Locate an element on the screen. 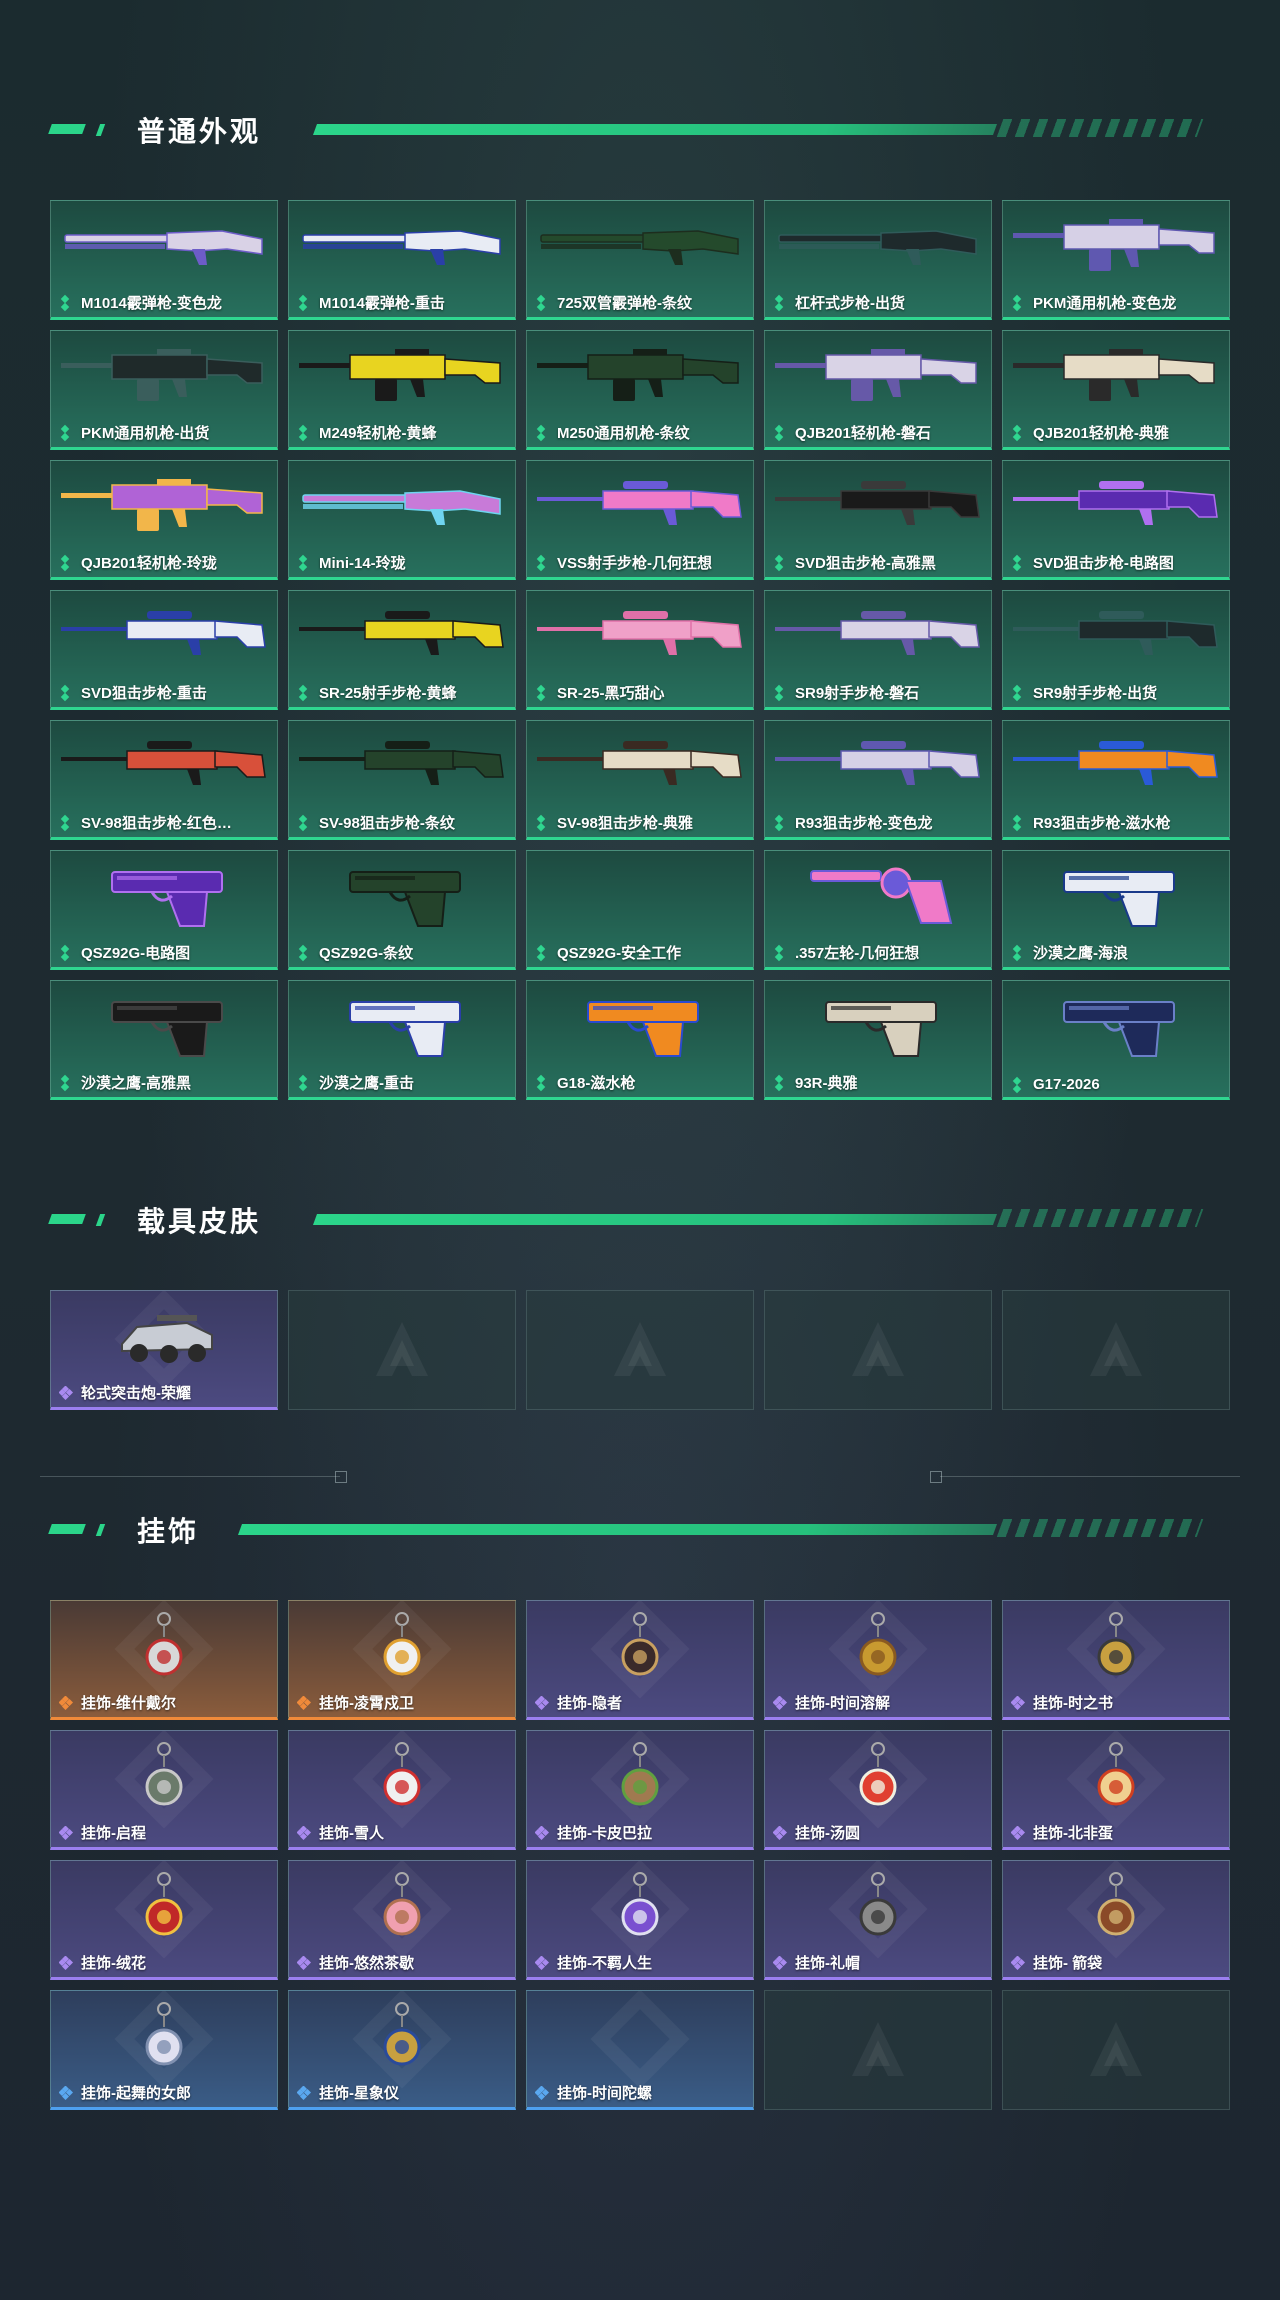 The height and width of the screenshot is (2300, 1280). pendant-card: 挂饰- 箭袋 is located at coordinates (1116, 1920).